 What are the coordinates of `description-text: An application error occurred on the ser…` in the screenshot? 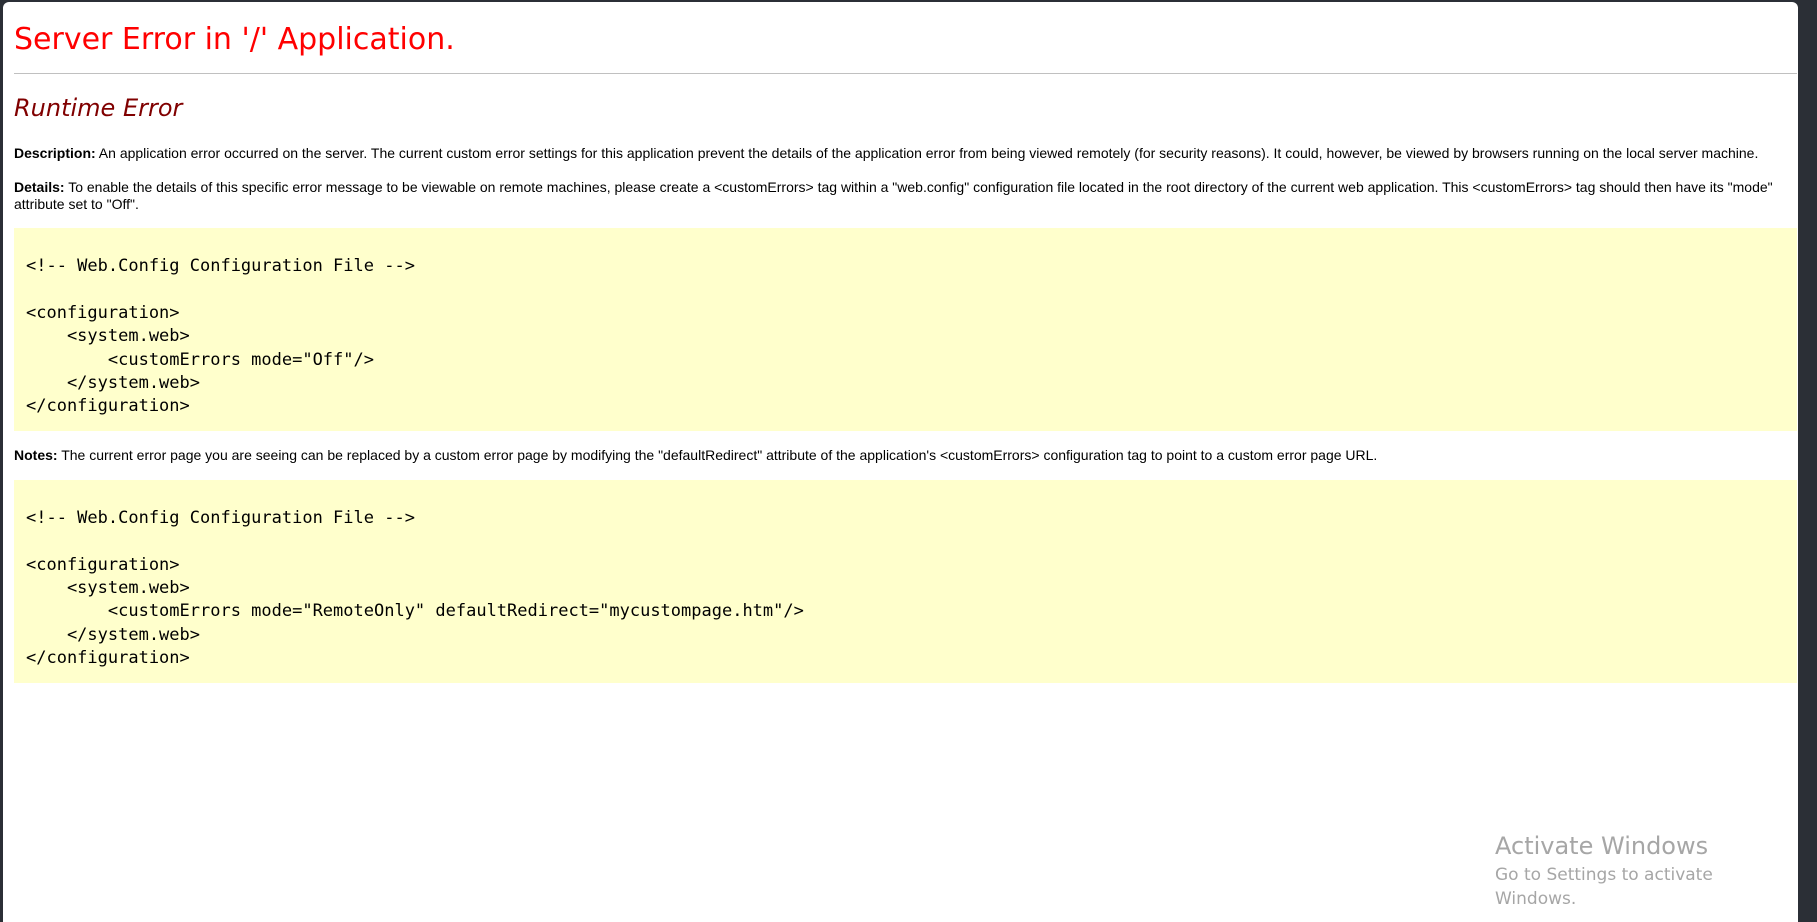 It's located at (927, 153).